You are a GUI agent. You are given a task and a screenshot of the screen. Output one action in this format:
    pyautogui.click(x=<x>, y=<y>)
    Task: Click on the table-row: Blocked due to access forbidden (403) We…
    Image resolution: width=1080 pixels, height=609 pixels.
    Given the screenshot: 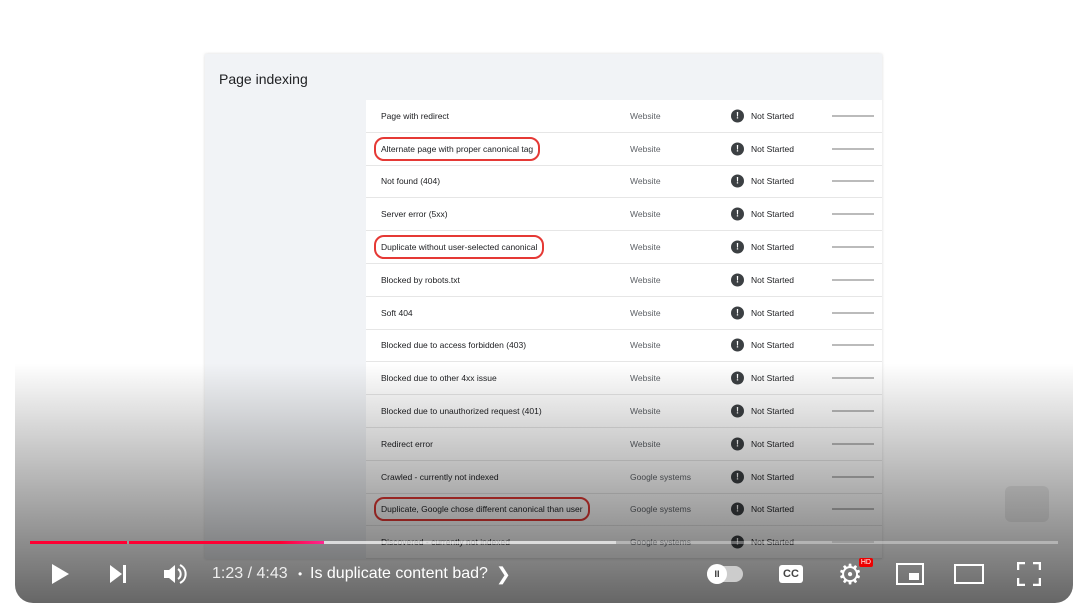 What is the action you would take?
    pyautogui.click(x=624, y=346)
    